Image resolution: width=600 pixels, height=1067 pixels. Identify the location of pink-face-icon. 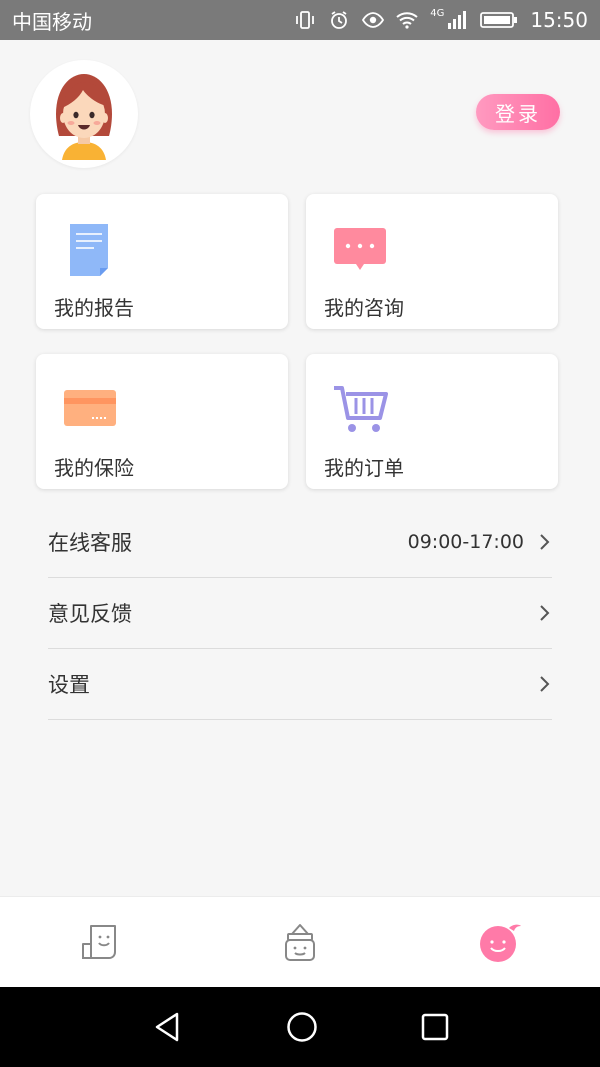
(500, 943).